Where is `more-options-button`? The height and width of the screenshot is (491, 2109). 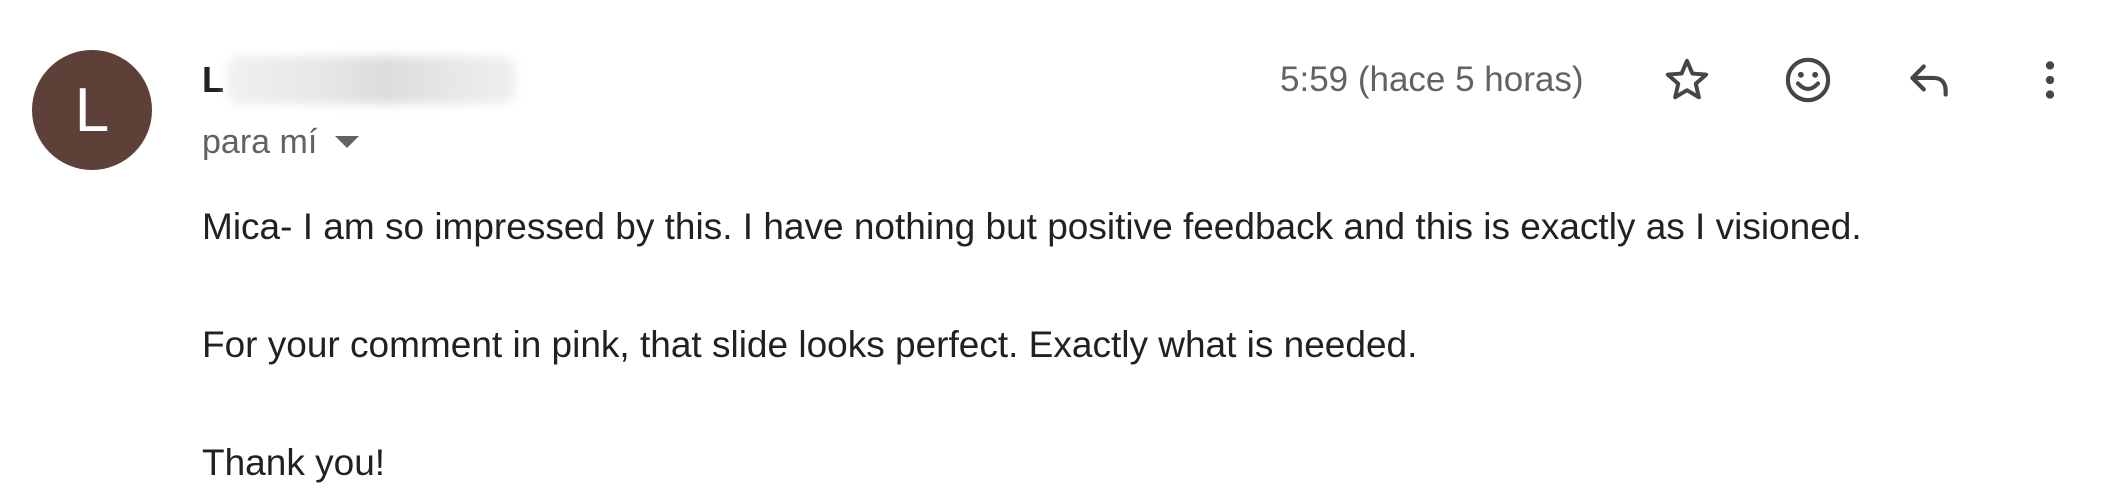 more-options-button is located at coordinates (2050, 80).